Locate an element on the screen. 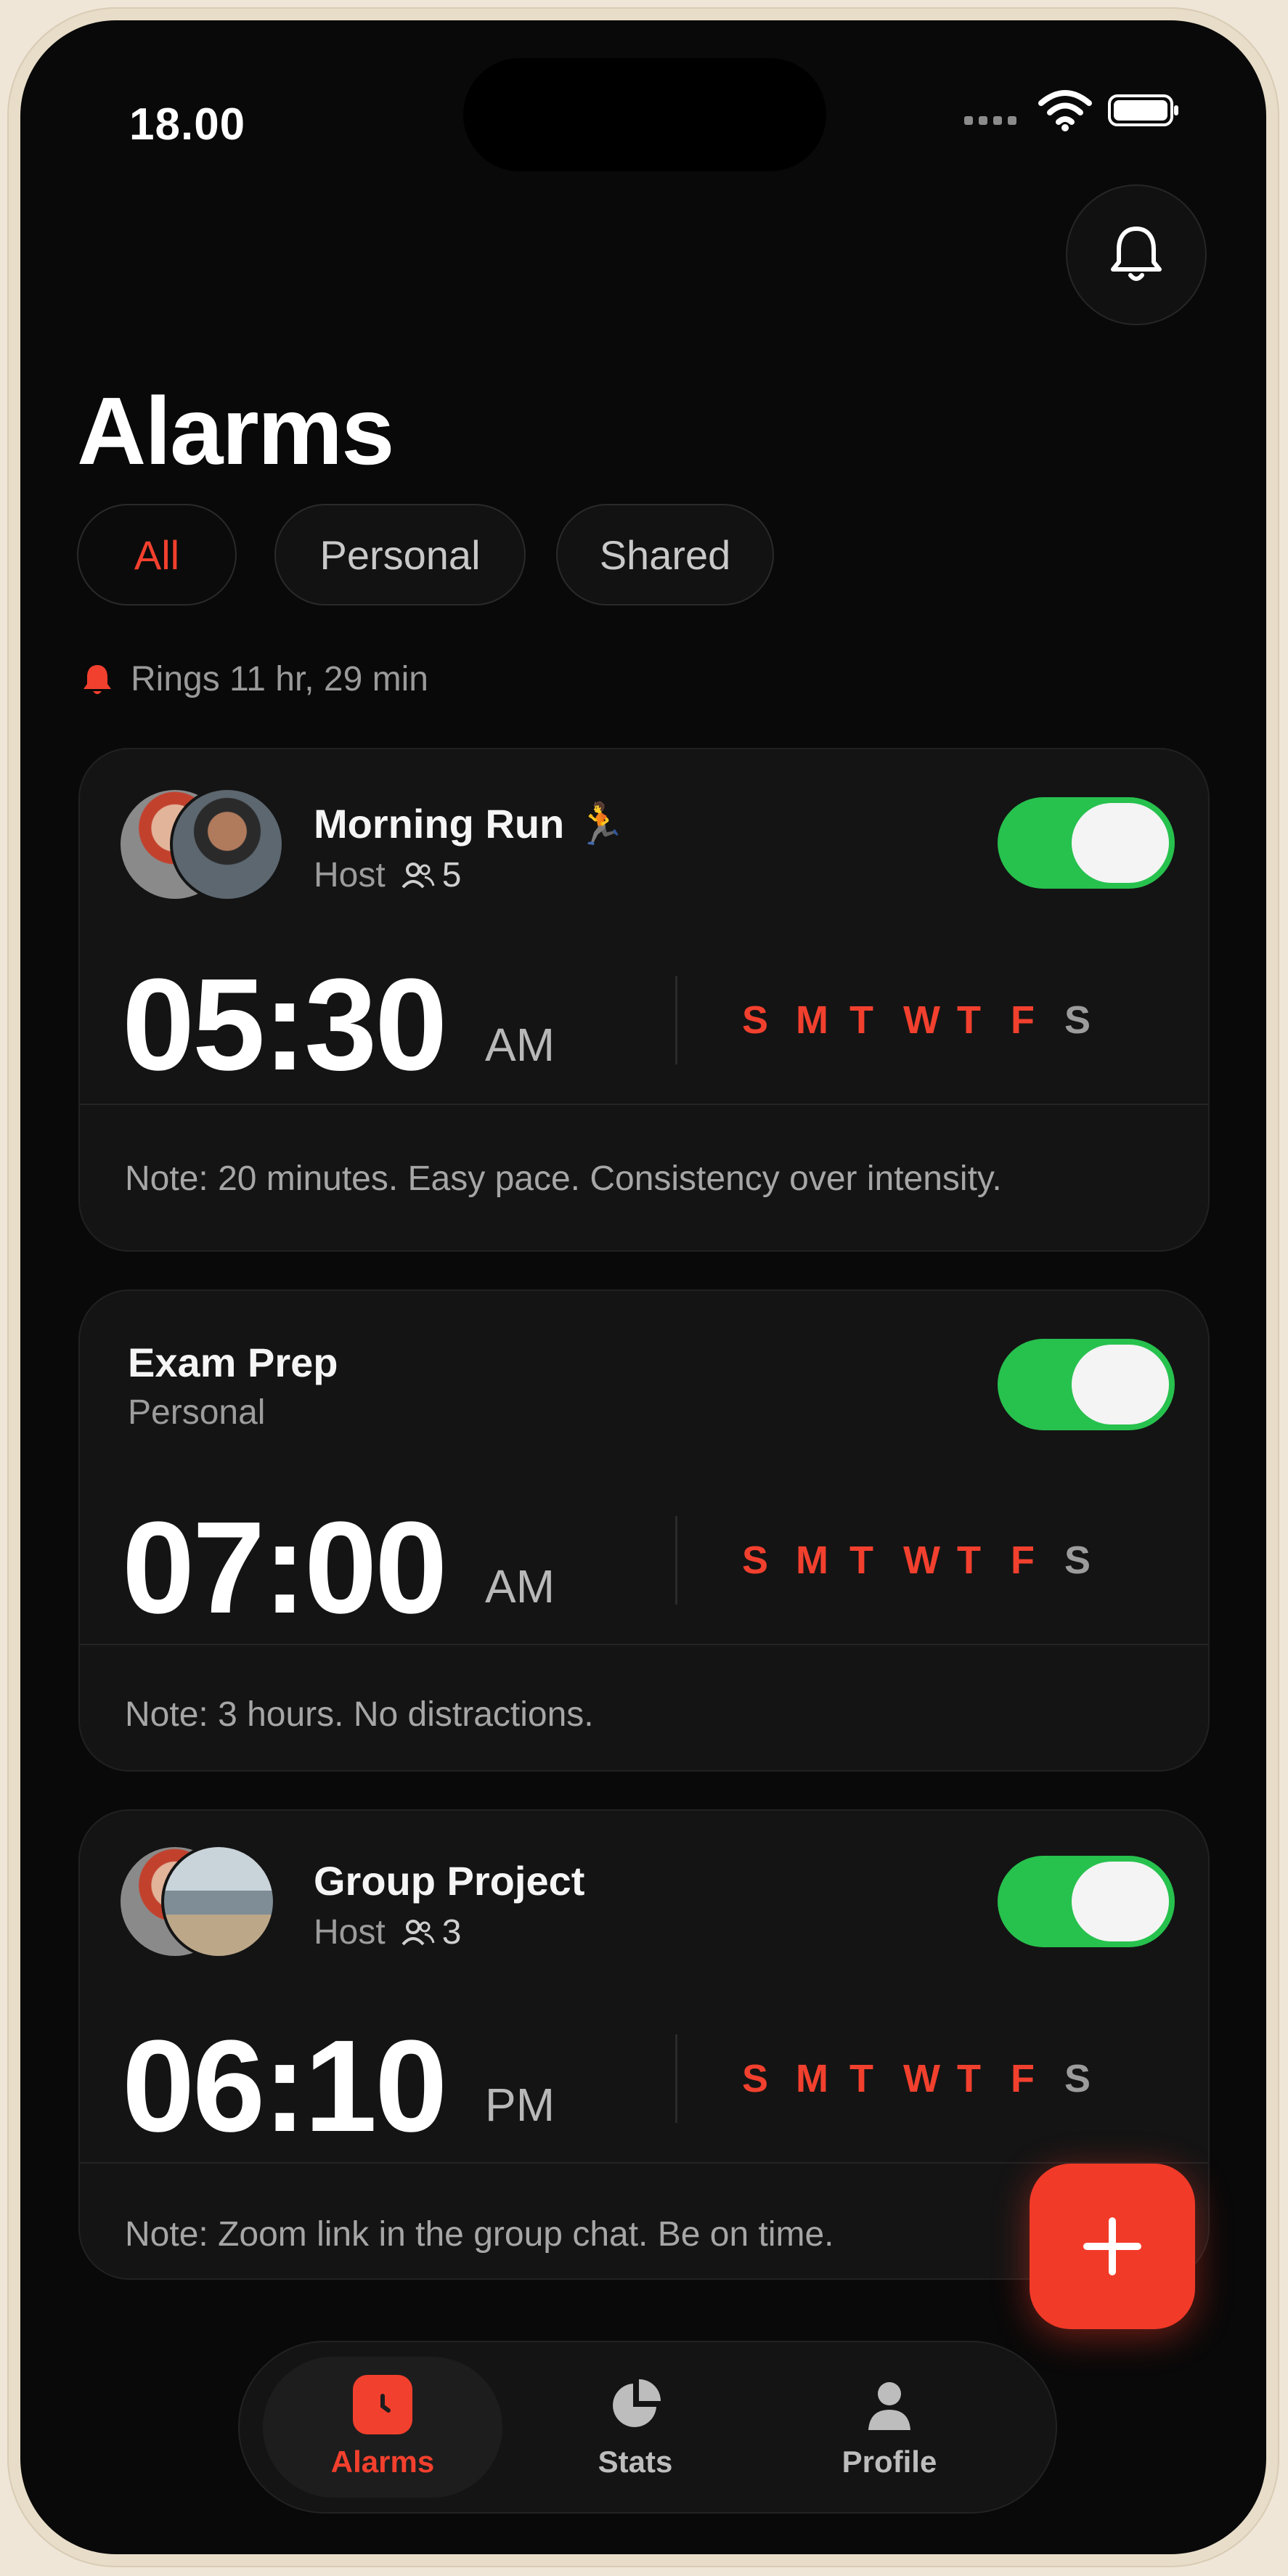 The height and width of the screenshot is (2576, 1288). signal-icon is located at coordinates (990, 120).